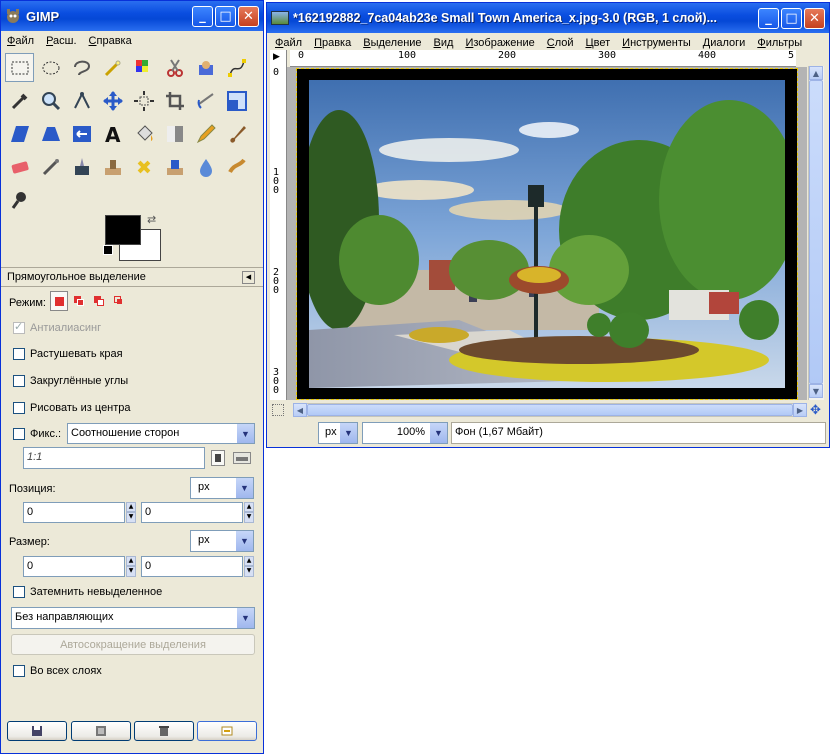  What do you see at coordinates (19, 592) in the screenshot?
I see `highlight-checkbox` at bounding box center [19, 592].